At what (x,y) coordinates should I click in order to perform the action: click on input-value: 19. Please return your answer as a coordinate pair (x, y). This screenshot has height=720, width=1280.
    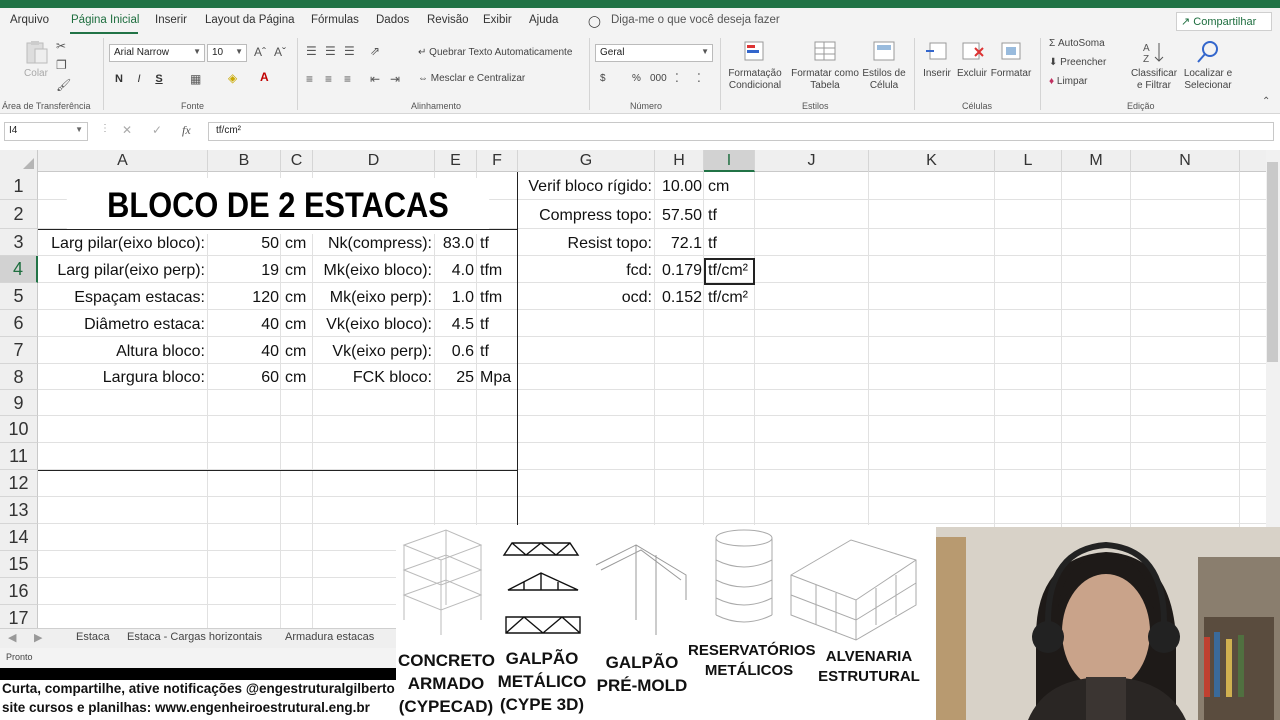
    Looking at the image, I should click on (243, 271).